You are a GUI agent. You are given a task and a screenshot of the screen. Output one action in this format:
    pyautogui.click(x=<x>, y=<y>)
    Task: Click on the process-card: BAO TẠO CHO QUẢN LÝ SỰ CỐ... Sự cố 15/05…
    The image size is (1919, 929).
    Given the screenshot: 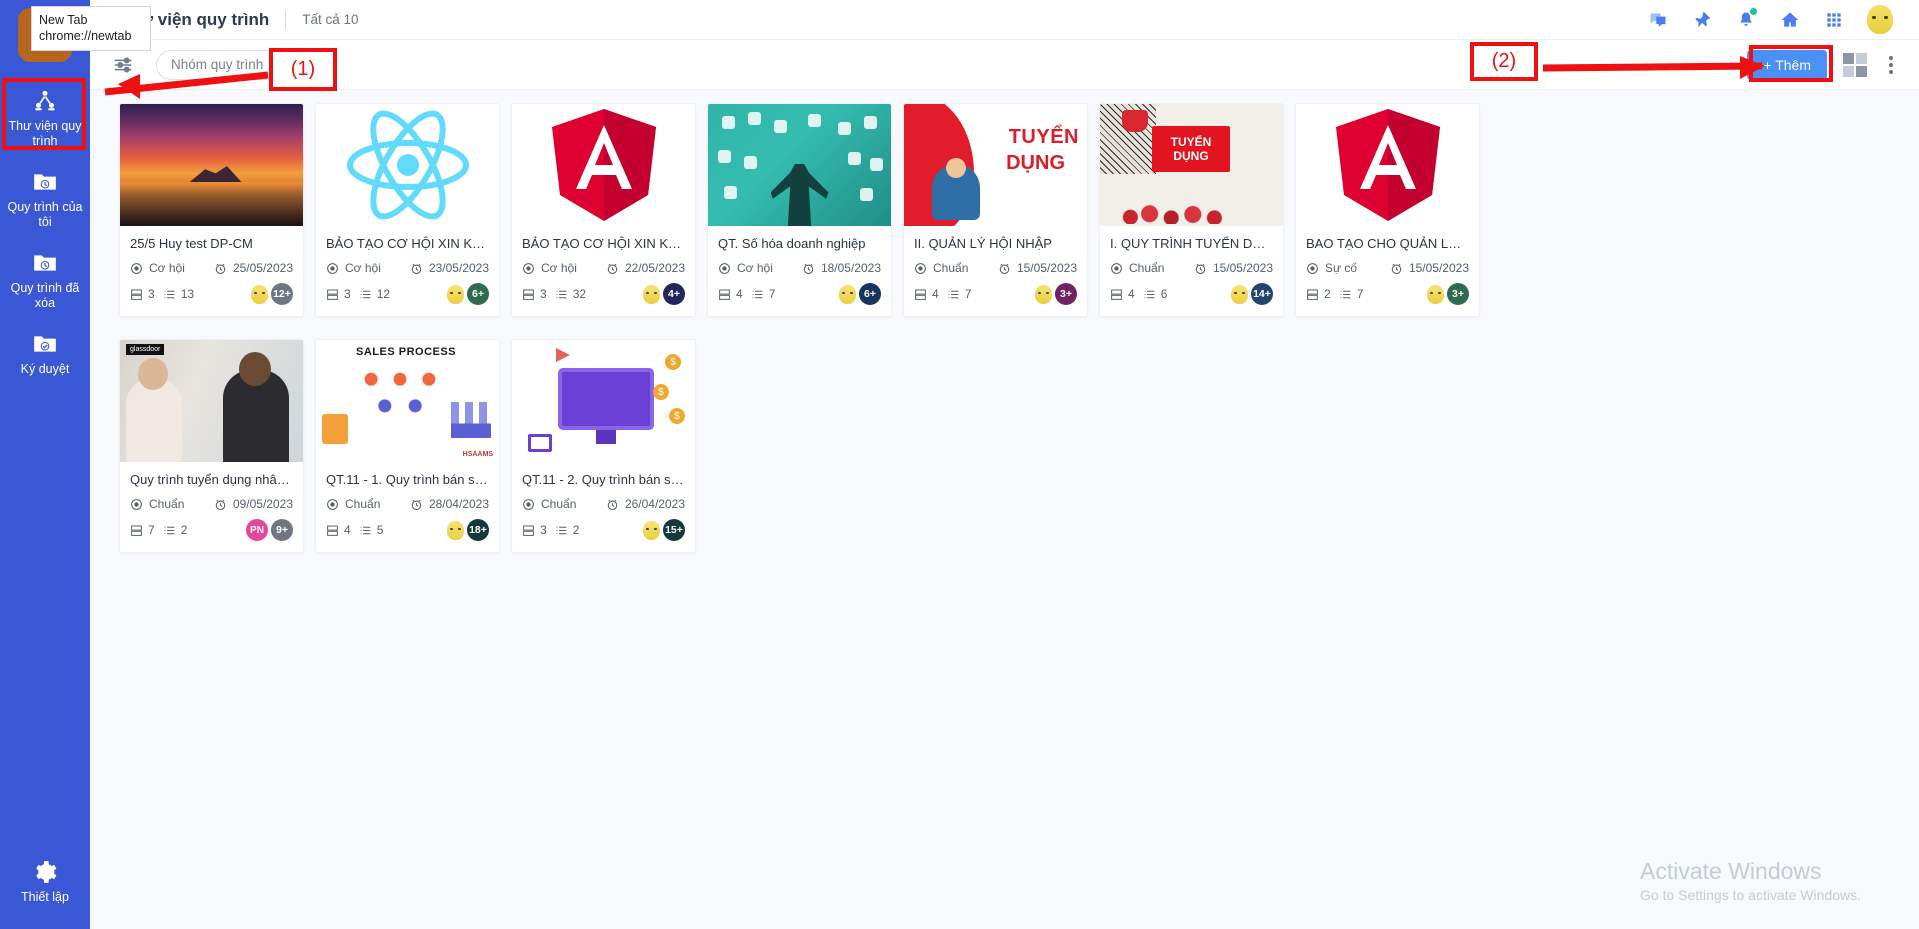 What is the action you would take?
    pyautogui.click(x=1387, y=210)
    